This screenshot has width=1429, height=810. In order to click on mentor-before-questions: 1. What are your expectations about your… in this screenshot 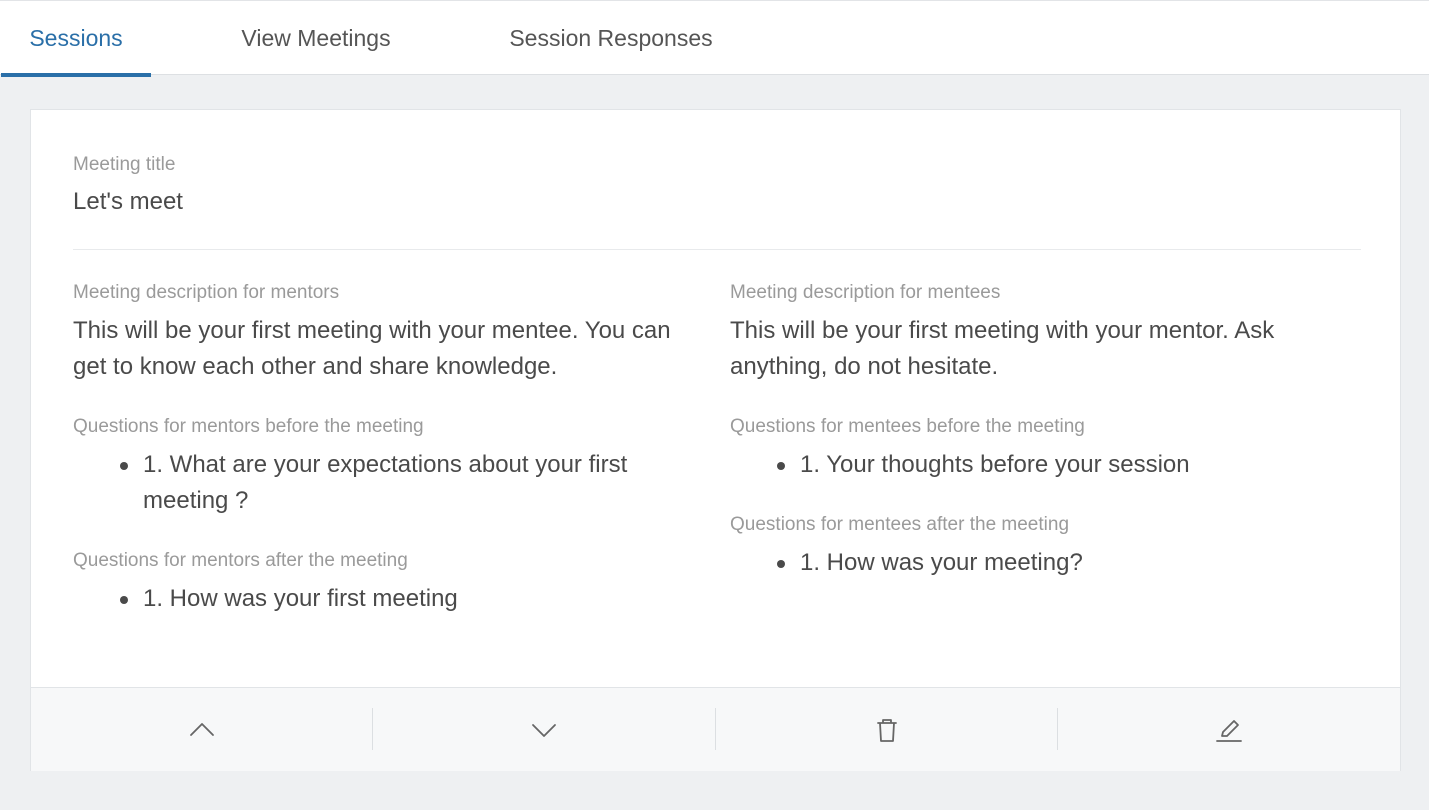, I will do `click(363, 483)`.